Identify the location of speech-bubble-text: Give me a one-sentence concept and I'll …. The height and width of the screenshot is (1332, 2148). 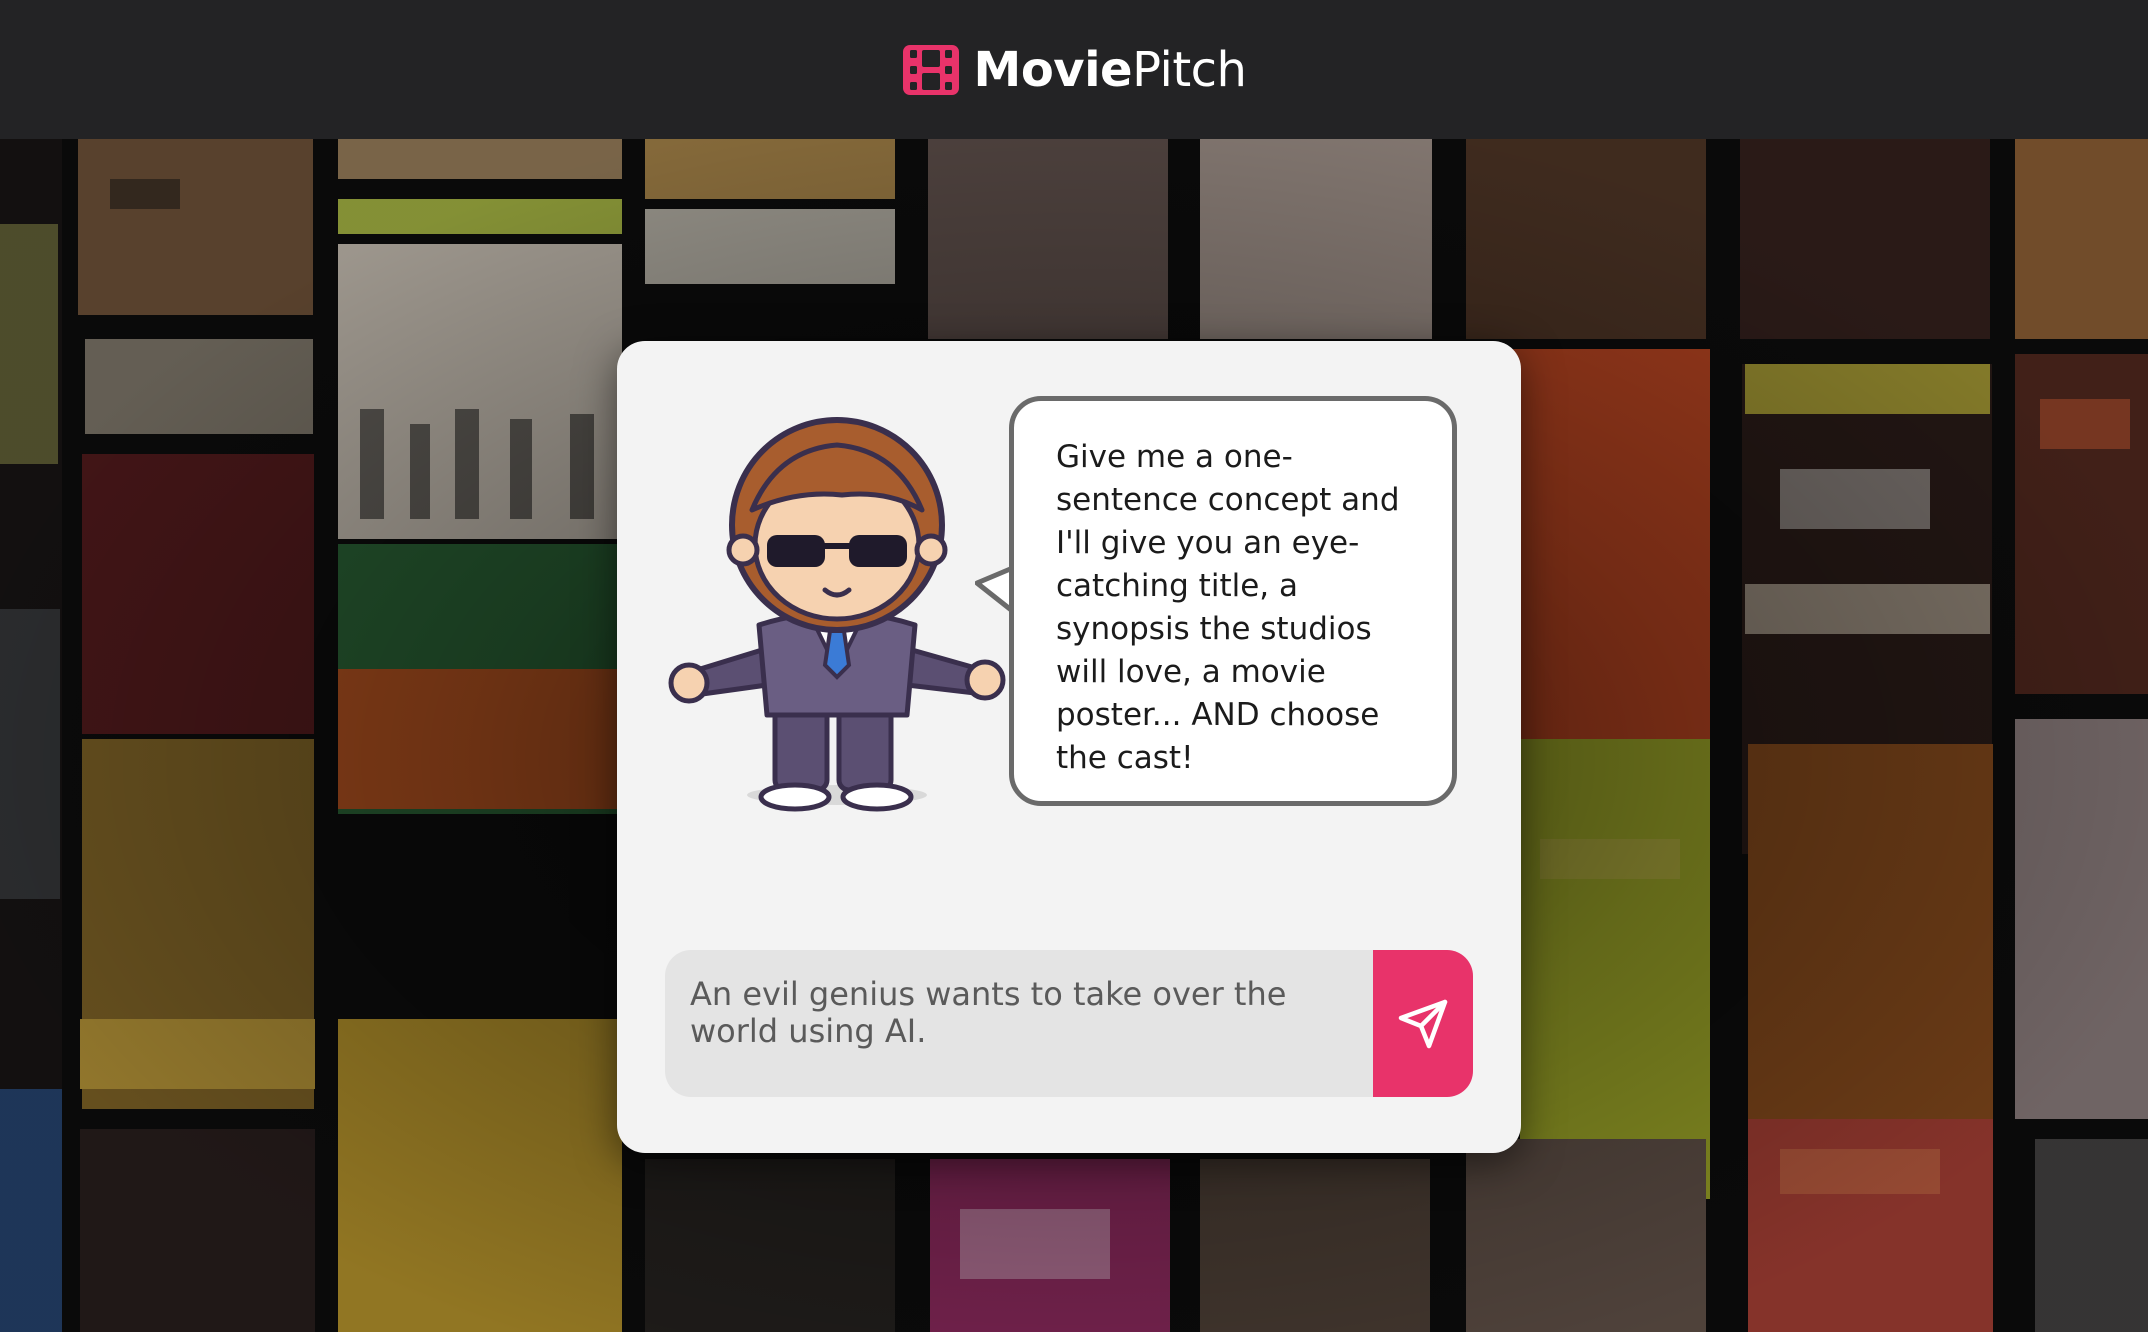
(1228, 607).